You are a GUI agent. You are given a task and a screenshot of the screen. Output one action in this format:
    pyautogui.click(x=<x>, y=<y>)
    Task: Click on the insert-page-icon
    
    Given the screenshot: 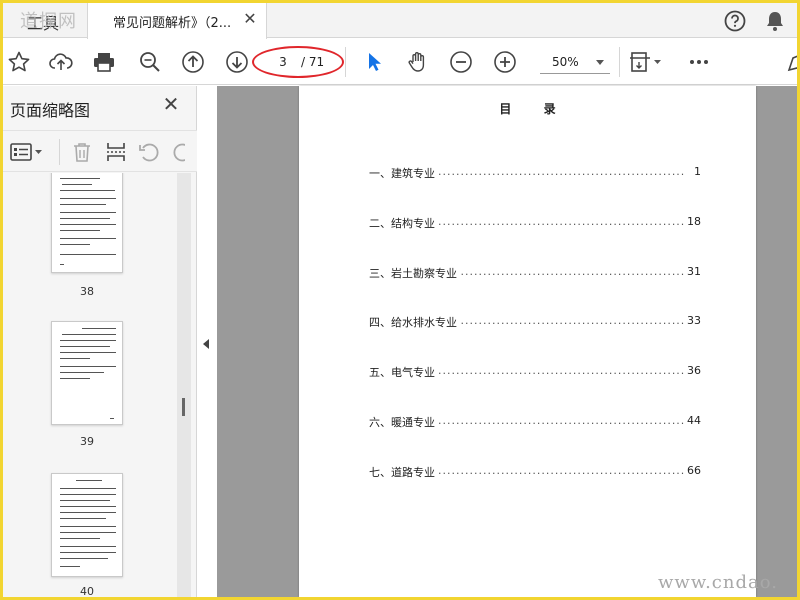 What is the action you would take?
    pyautogui.click(x=116, y=152)
    